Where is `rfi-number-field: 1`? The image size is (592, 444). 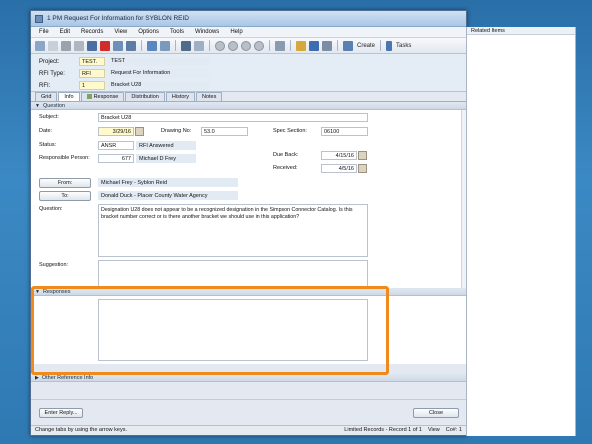
rfi-number-field: 1 is located at coordinates (92, 85).